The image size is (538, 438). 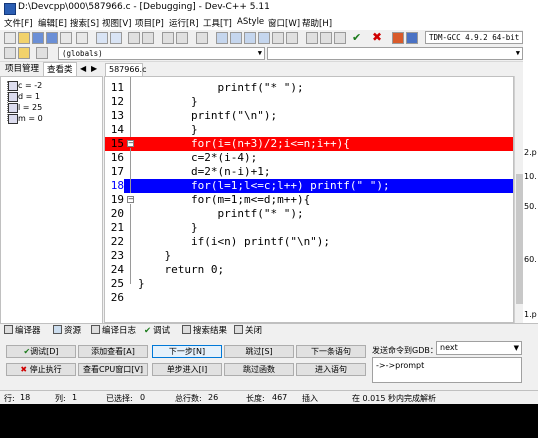 What do you see at coordinates (10, 53) in the screenshot?
I see `class-browser-icon` at bounding box center [10, 53].